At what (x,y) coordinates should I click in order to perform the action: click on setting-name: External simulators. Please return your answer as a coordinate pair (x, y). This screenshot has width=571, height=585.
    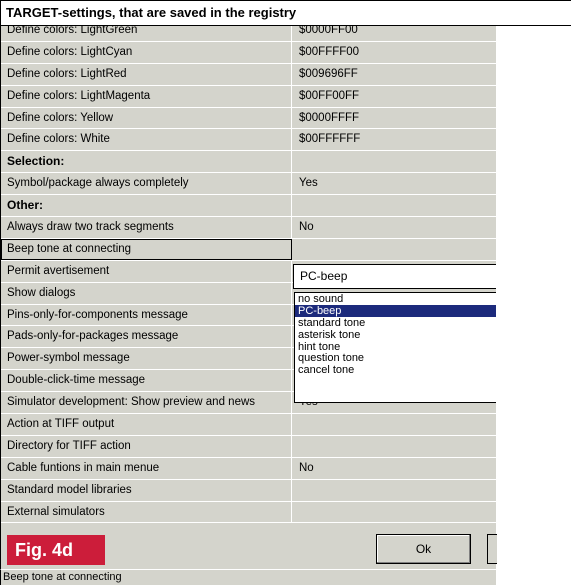
    Looking at the image, I should click on (146, 512).